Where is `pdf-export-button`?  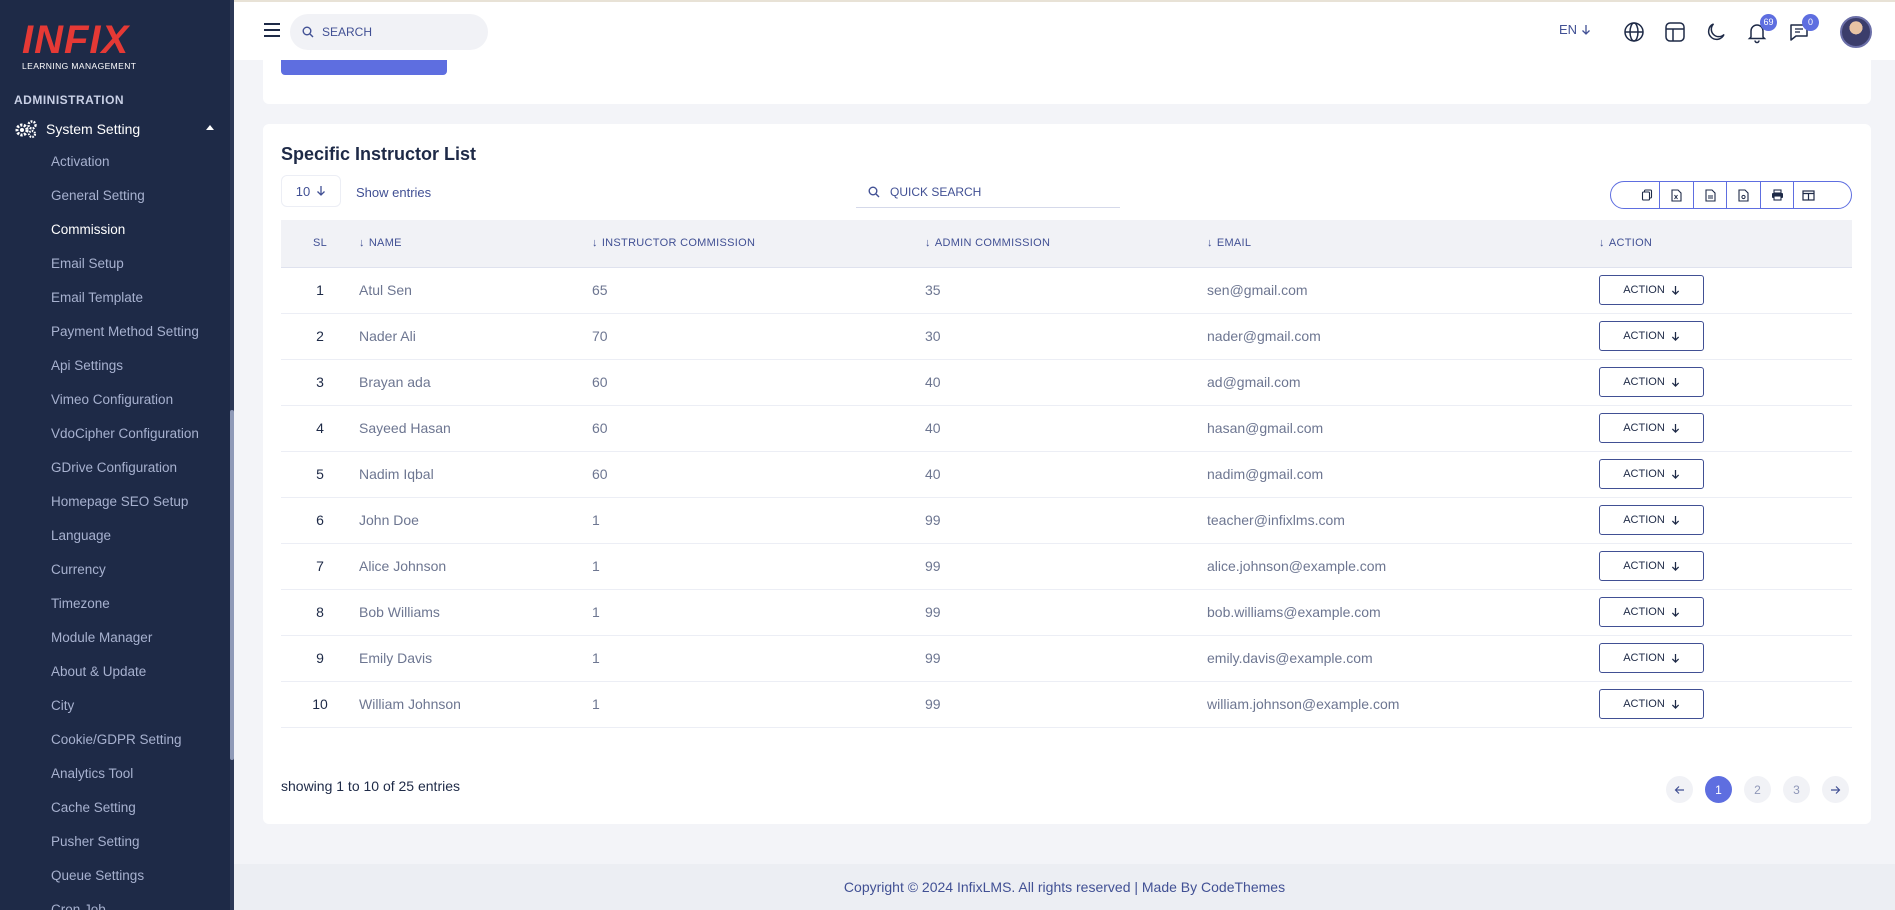
pdf-export-button is located at coordinates (1744, 195).